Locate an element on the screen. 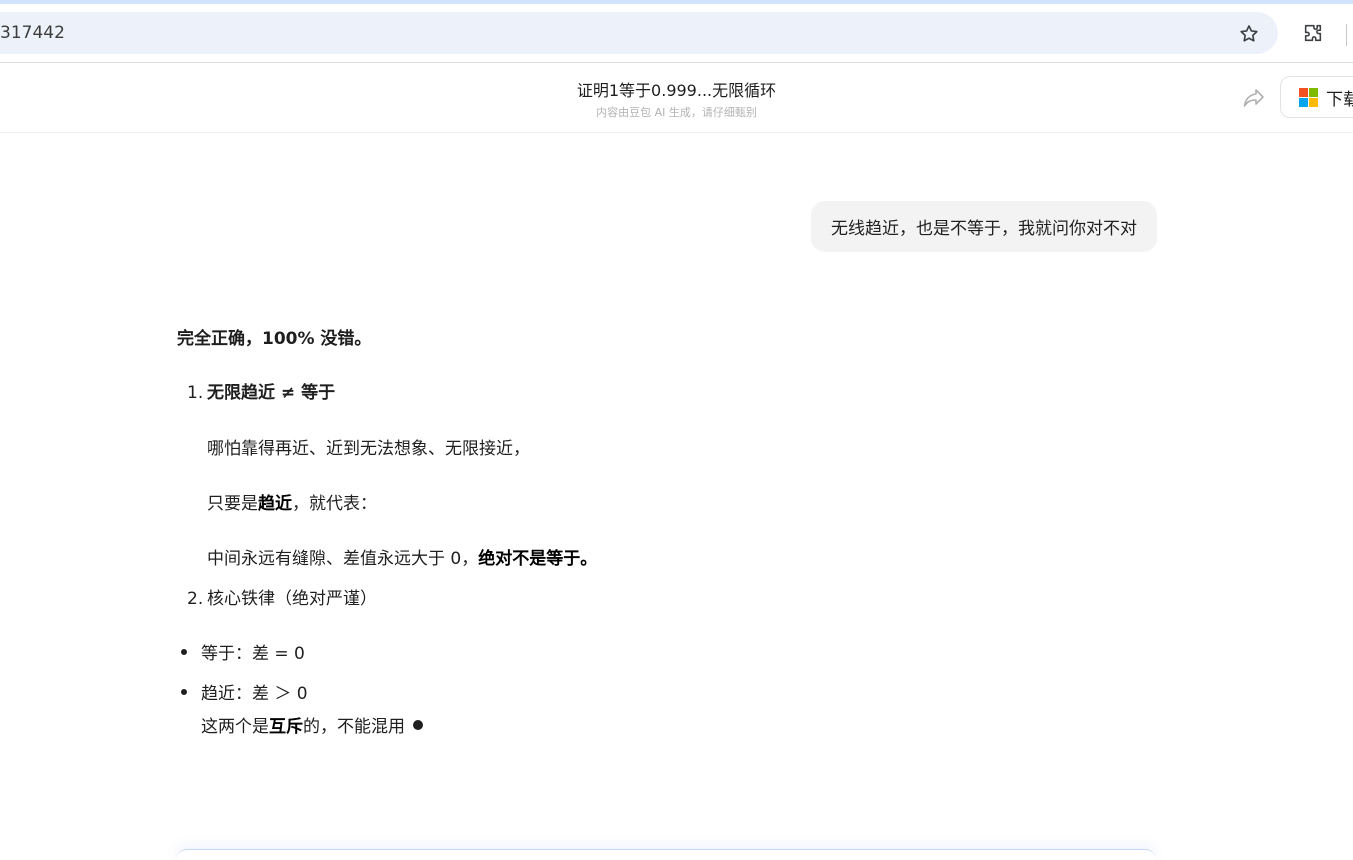 The image size is (1353, 860). star-icon is located at coordinates (1249, 34).